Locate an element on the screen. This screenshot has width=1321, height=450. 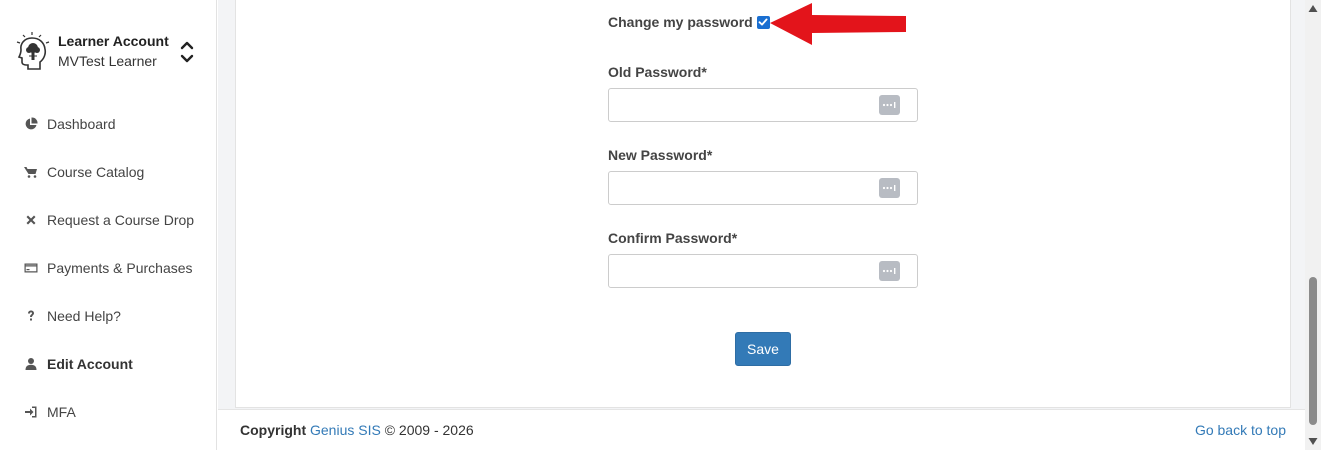
sidebar-item-label: Need Help? is located at coordinates (84, 316).